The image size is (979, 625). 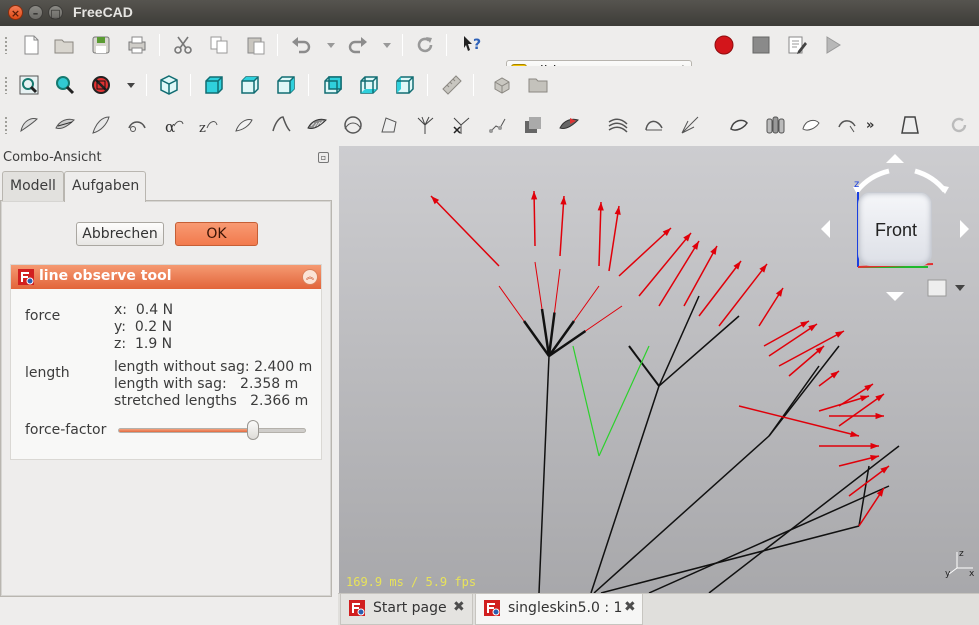 What do you see at coordinates (219, 45) in the screenshot?
I see `copy-icon` at bounding box center [219, 45].